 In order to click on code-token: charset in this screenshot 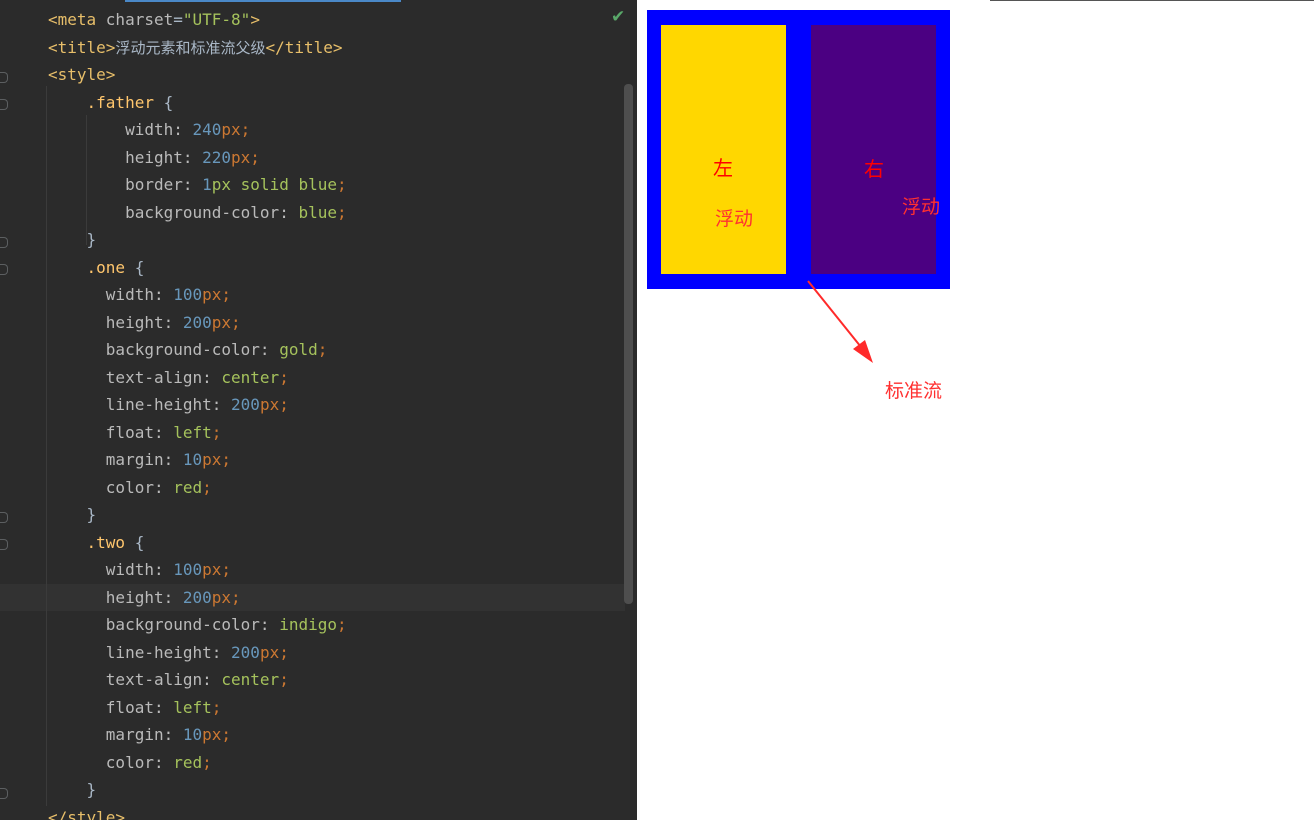, I will do `click(139, 19)`.